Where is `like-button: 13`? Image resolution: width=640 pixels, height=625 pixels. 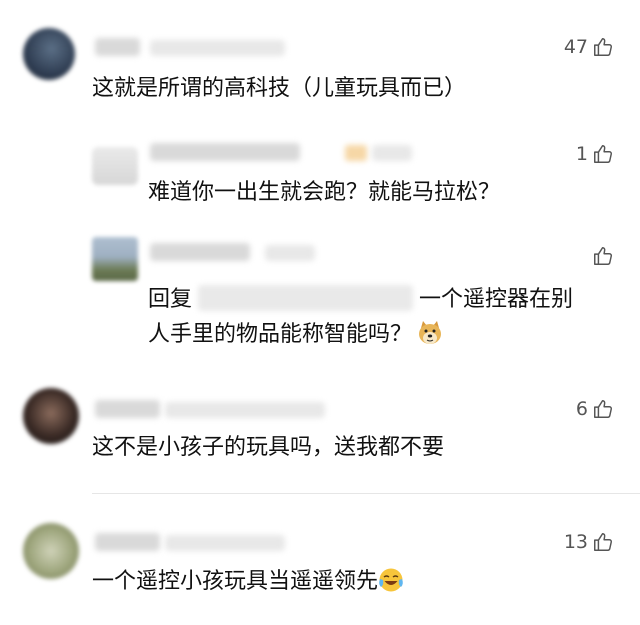 like-button: 13 is located at coordinates (589, 542).